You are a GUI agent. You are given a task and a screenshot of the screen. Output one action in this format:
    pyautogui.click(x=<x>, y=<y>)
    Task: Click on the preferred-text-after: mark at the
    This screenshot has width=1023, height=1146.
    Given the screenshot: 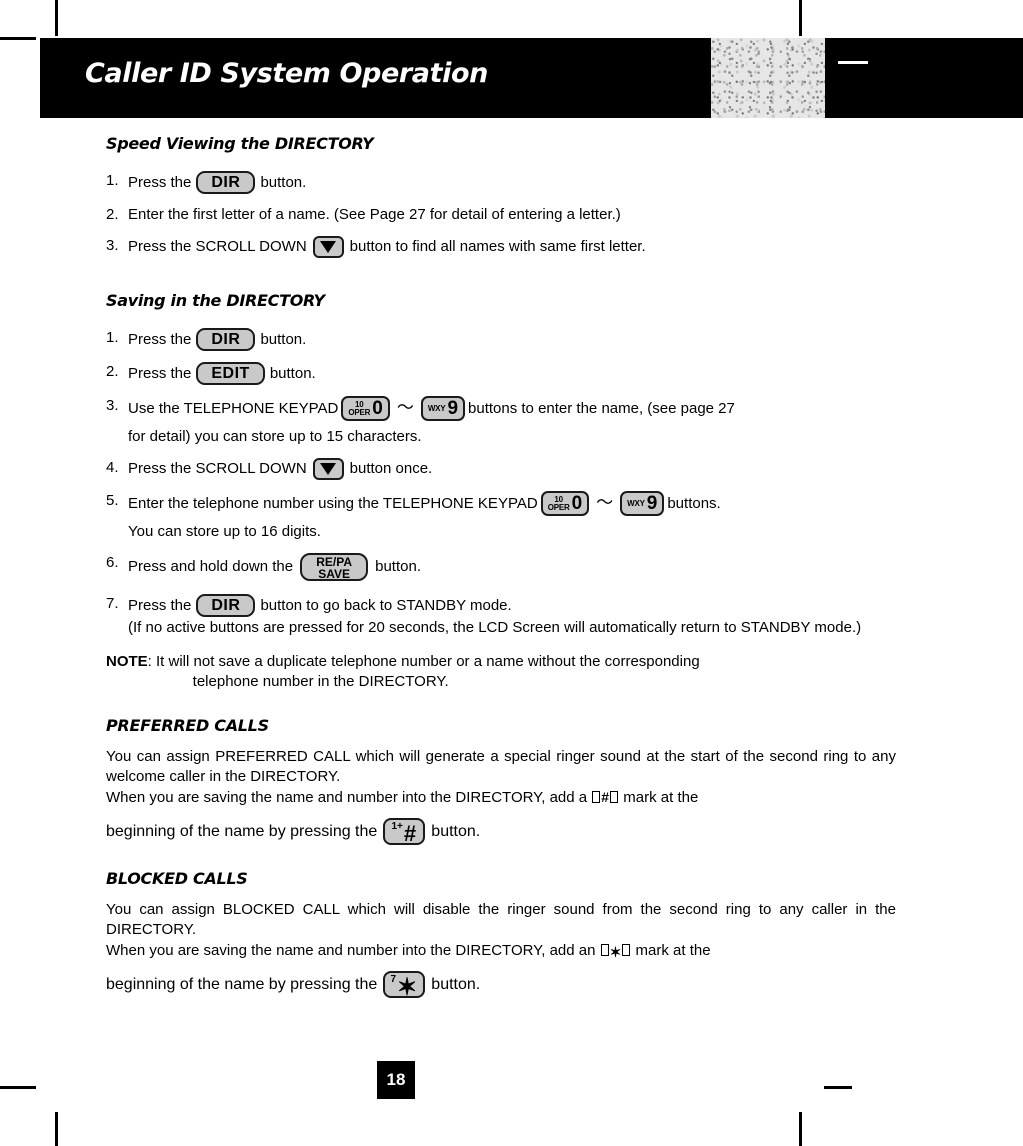 What is the action you would take?
    pyautogui.click(x=661, y=797)
    